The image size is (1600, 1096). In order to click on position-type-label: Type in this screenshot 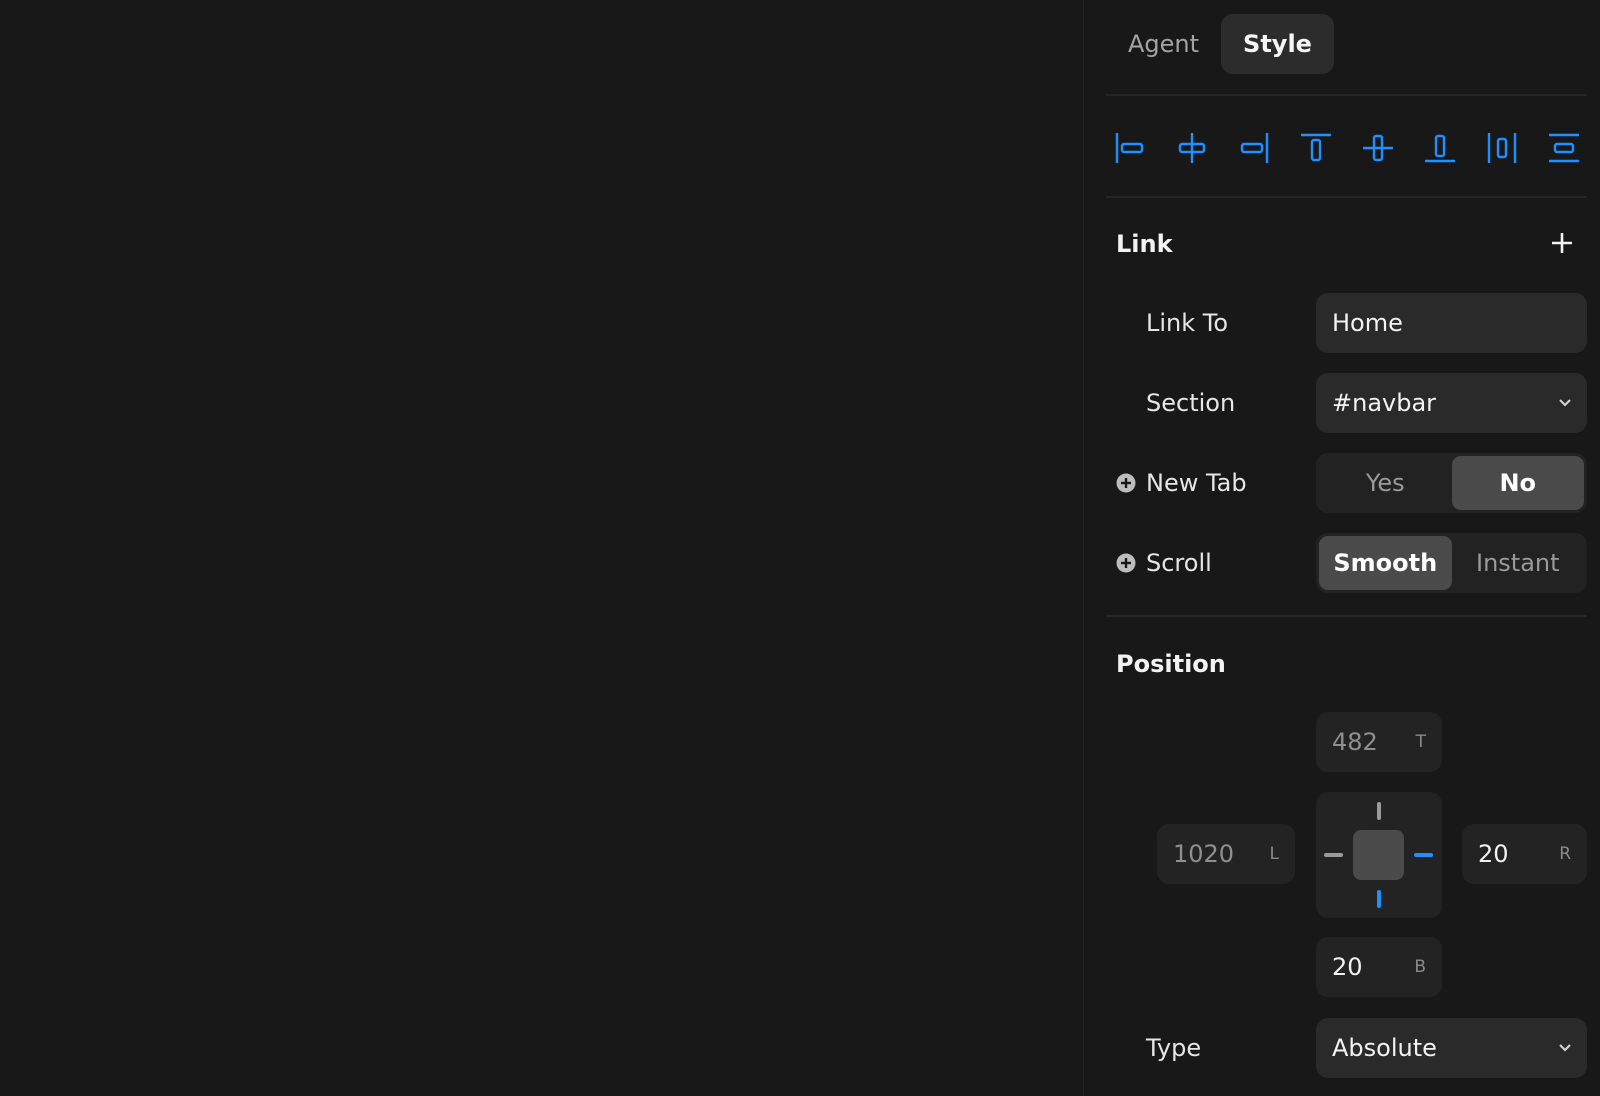, I will do `click(1174, 1048)`.